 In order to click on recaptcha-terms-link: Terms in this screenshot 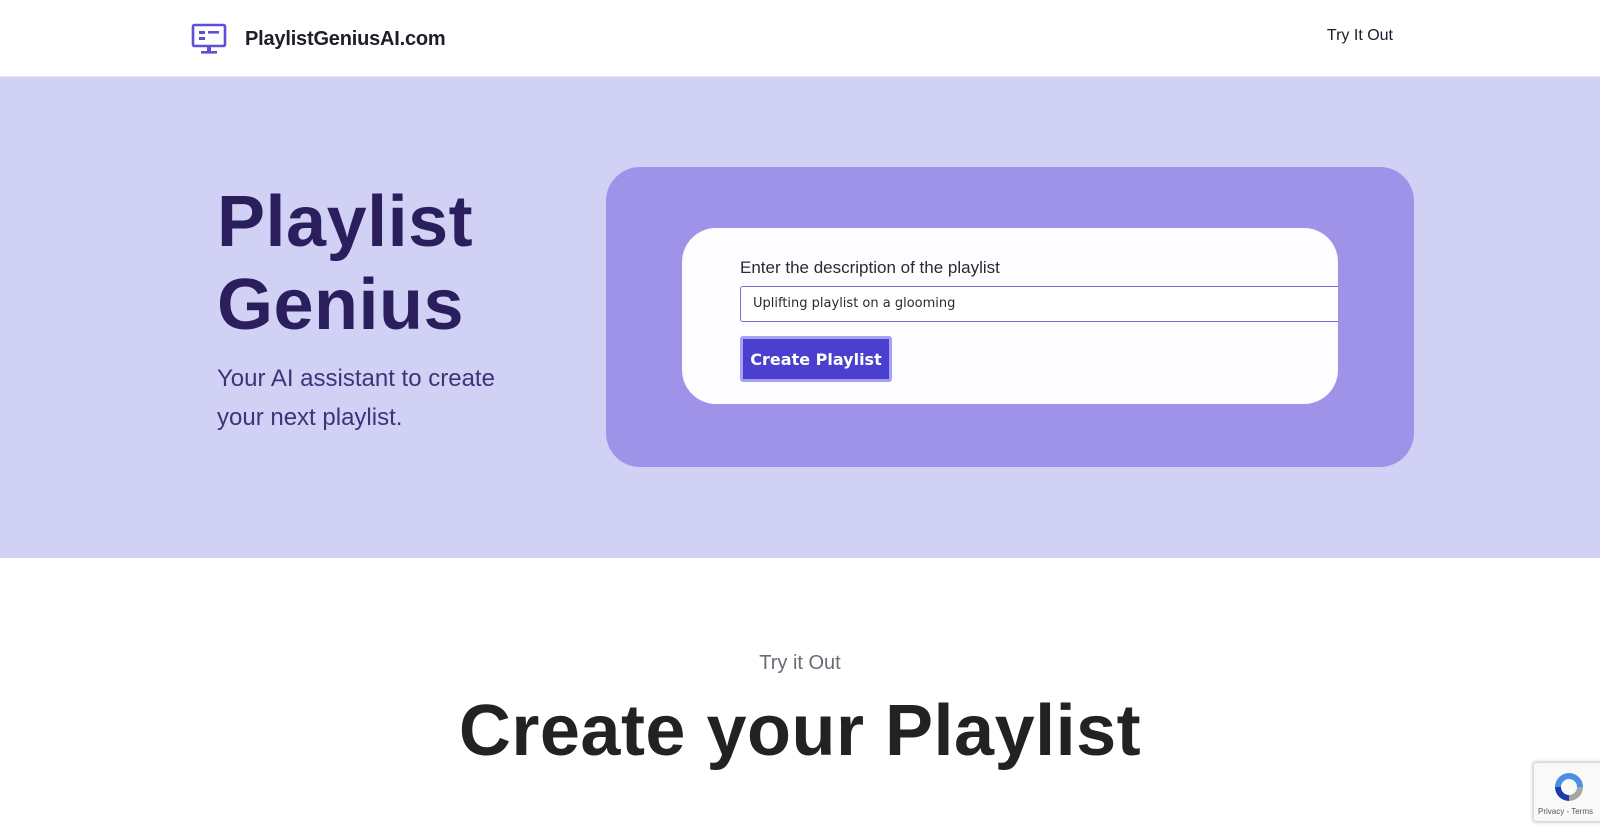, I will do `click(1582, 811)`.